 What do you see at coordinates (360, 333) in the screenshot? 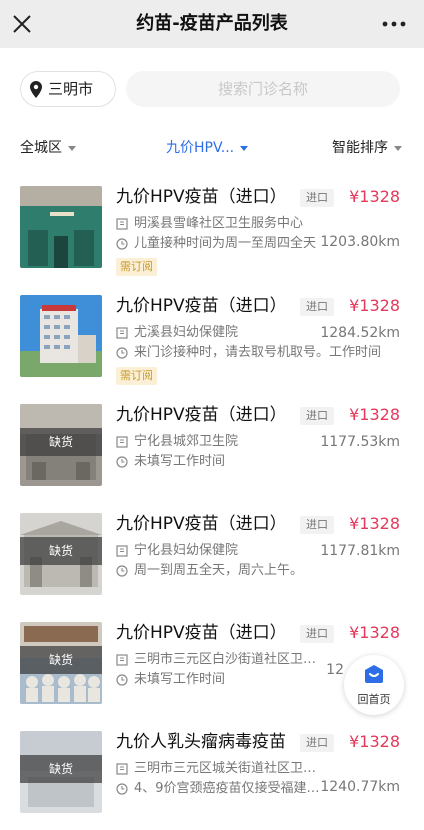
I see `distance: 1284.52km` at bounding box center [360, 333].